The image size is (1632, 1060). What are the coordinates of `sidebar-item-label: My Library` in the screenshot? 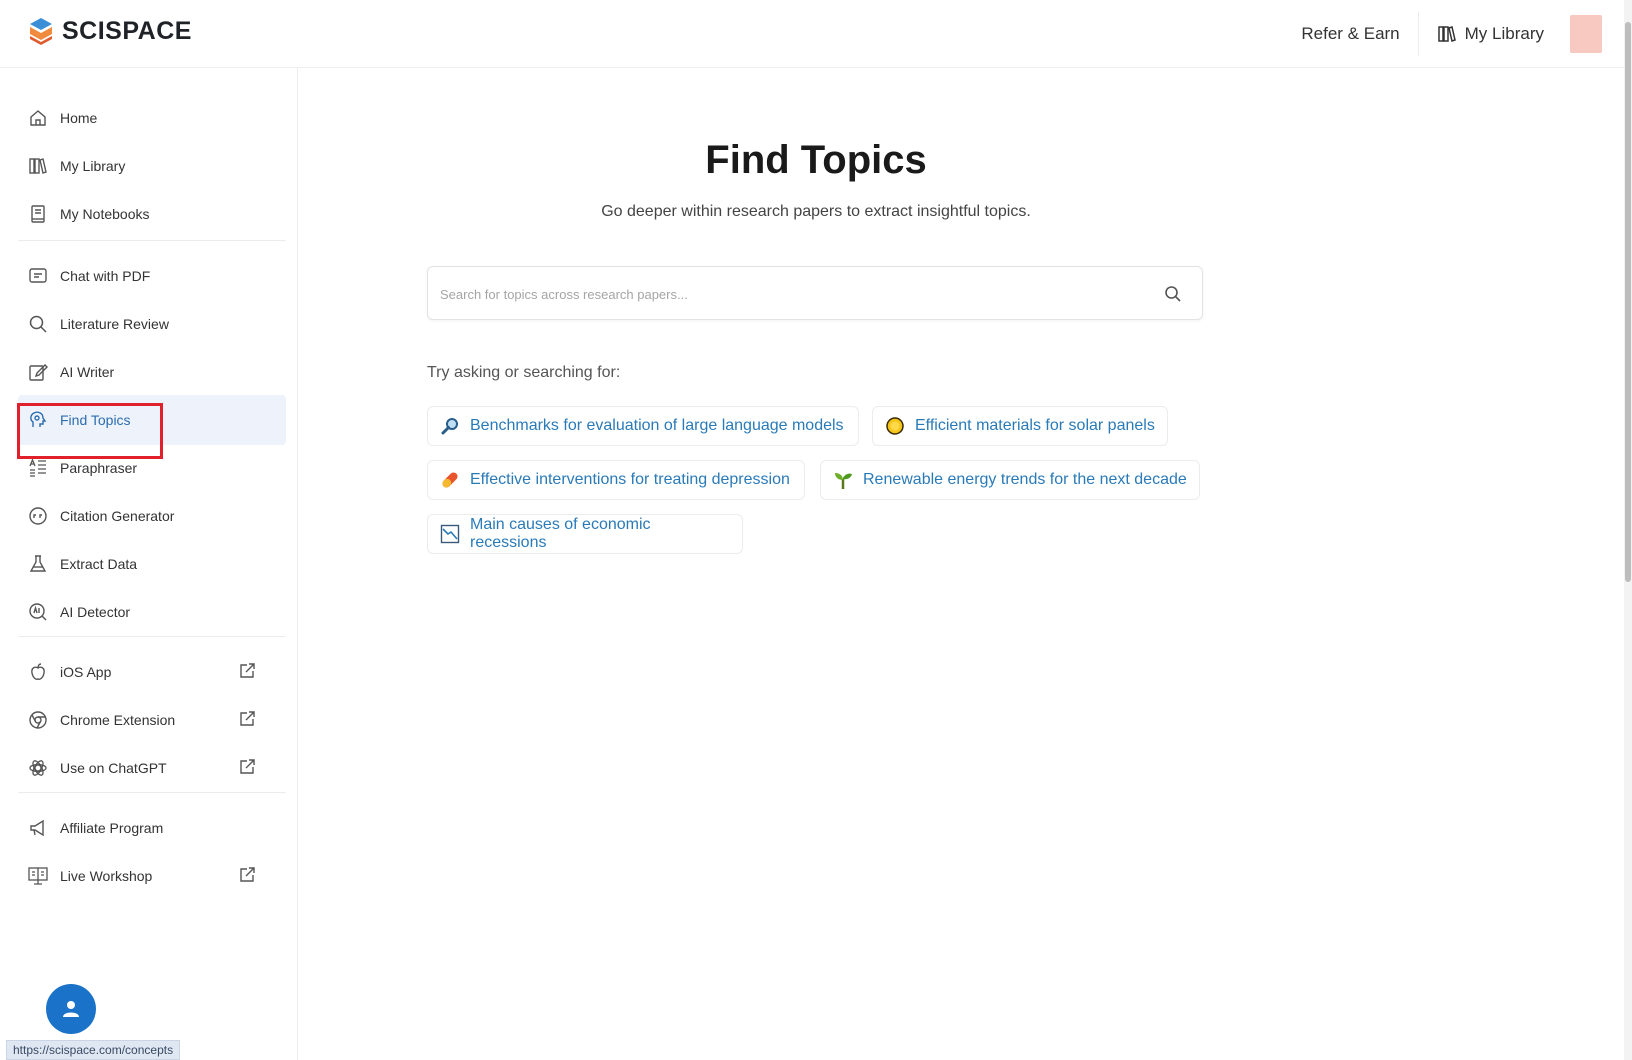 It's located at (93, 166).